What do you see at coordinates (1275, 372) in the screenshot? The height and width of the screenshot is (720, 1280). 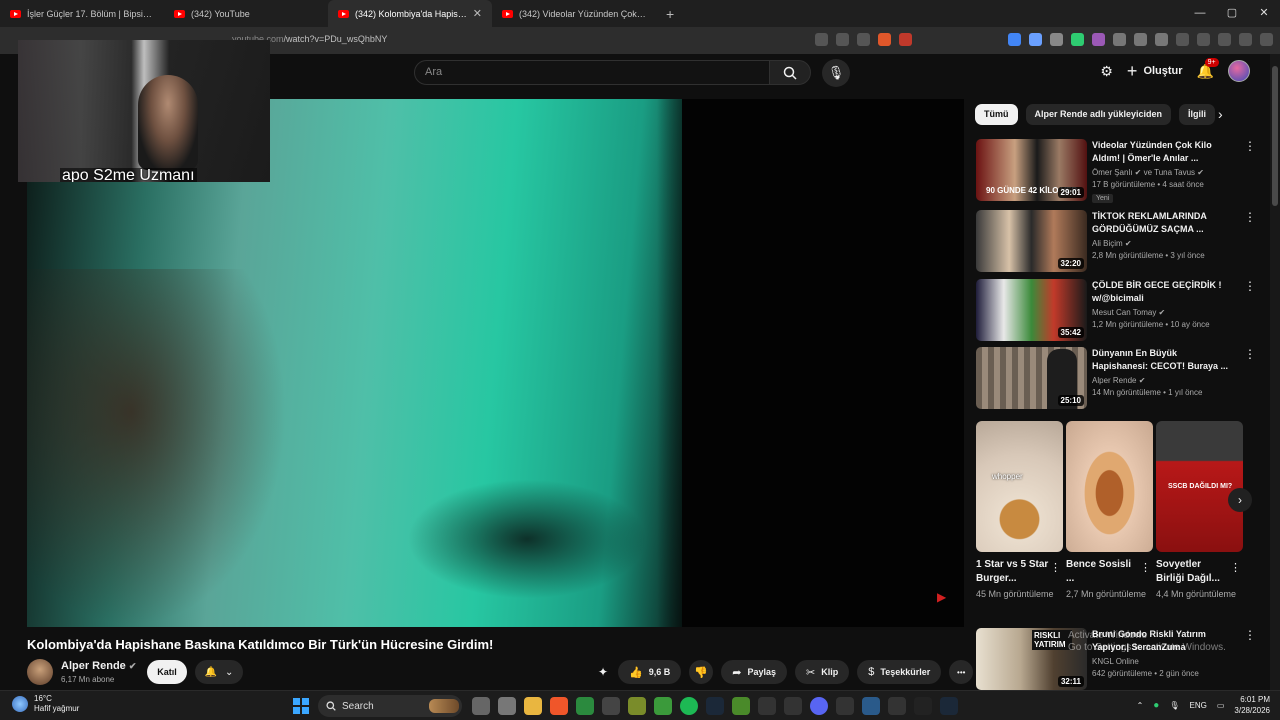 I see `page-scrollbar` at bounding box center [1275, 372].